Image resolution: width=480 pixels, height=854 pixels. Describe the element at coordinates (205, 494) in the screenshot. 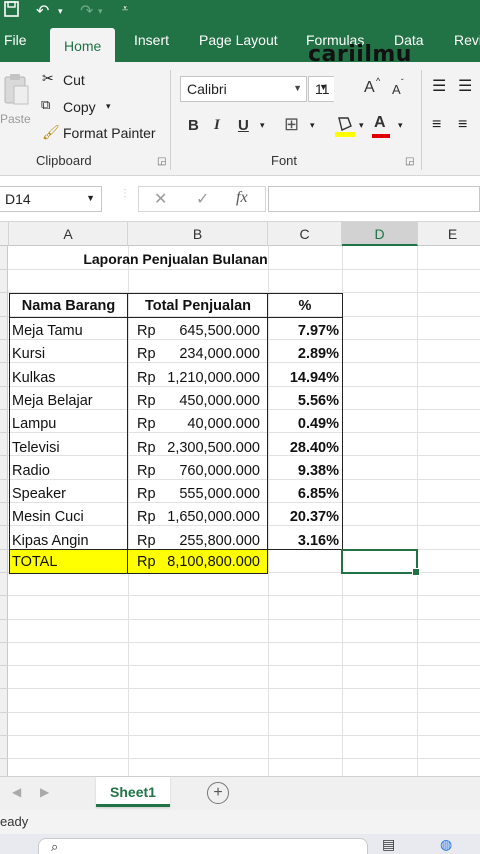

I see `item-amount: 555,000.000` at that location.